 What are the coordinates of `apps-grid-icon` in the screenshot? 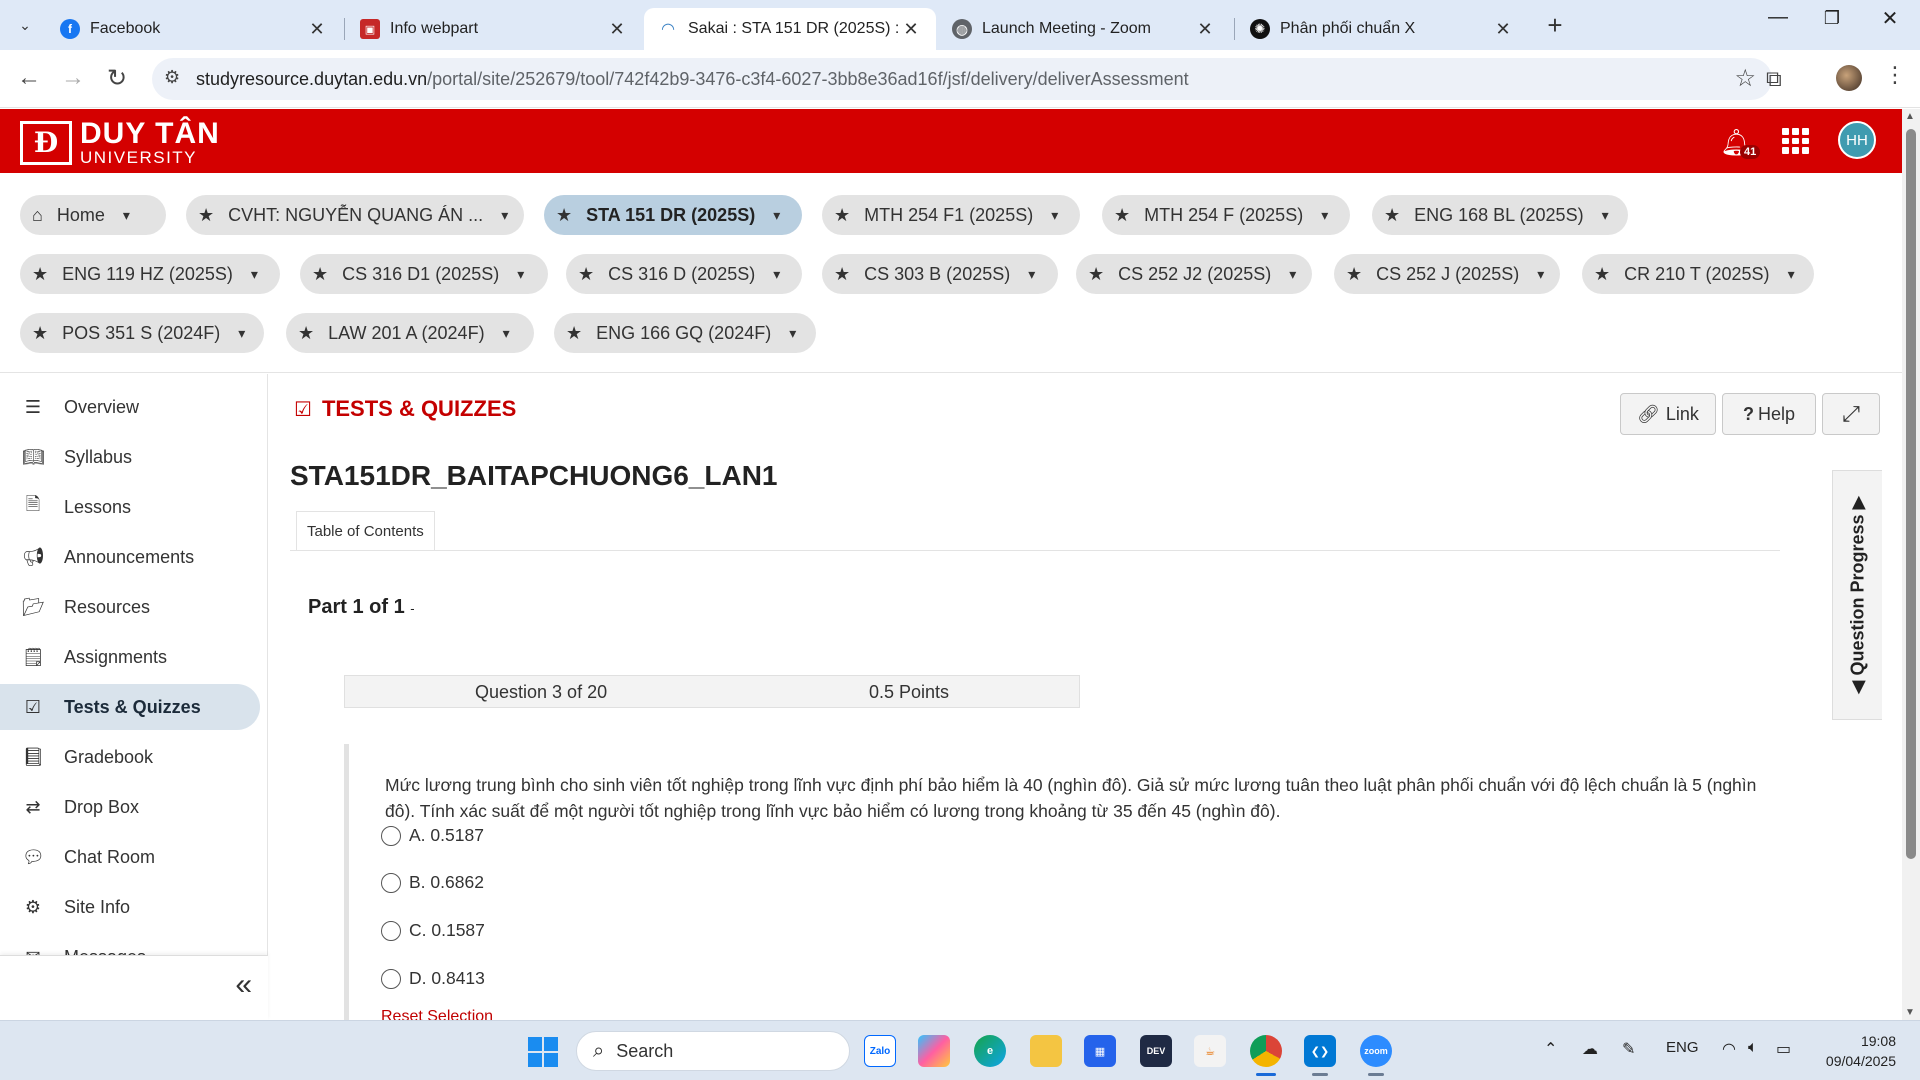 It's located at (1796, 141).